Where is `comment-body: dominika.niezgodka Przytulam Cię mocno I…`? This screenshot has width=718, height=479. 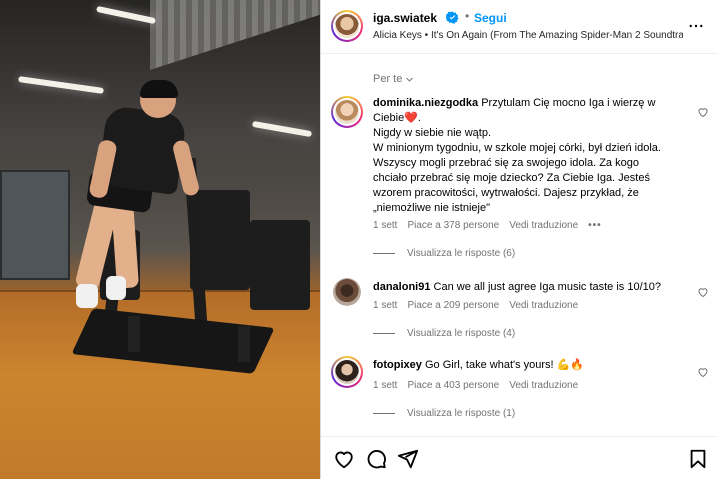 comment-body: dominika.niezgodka Przytulam Cię mocno I… is located at coordinates (518, 156).